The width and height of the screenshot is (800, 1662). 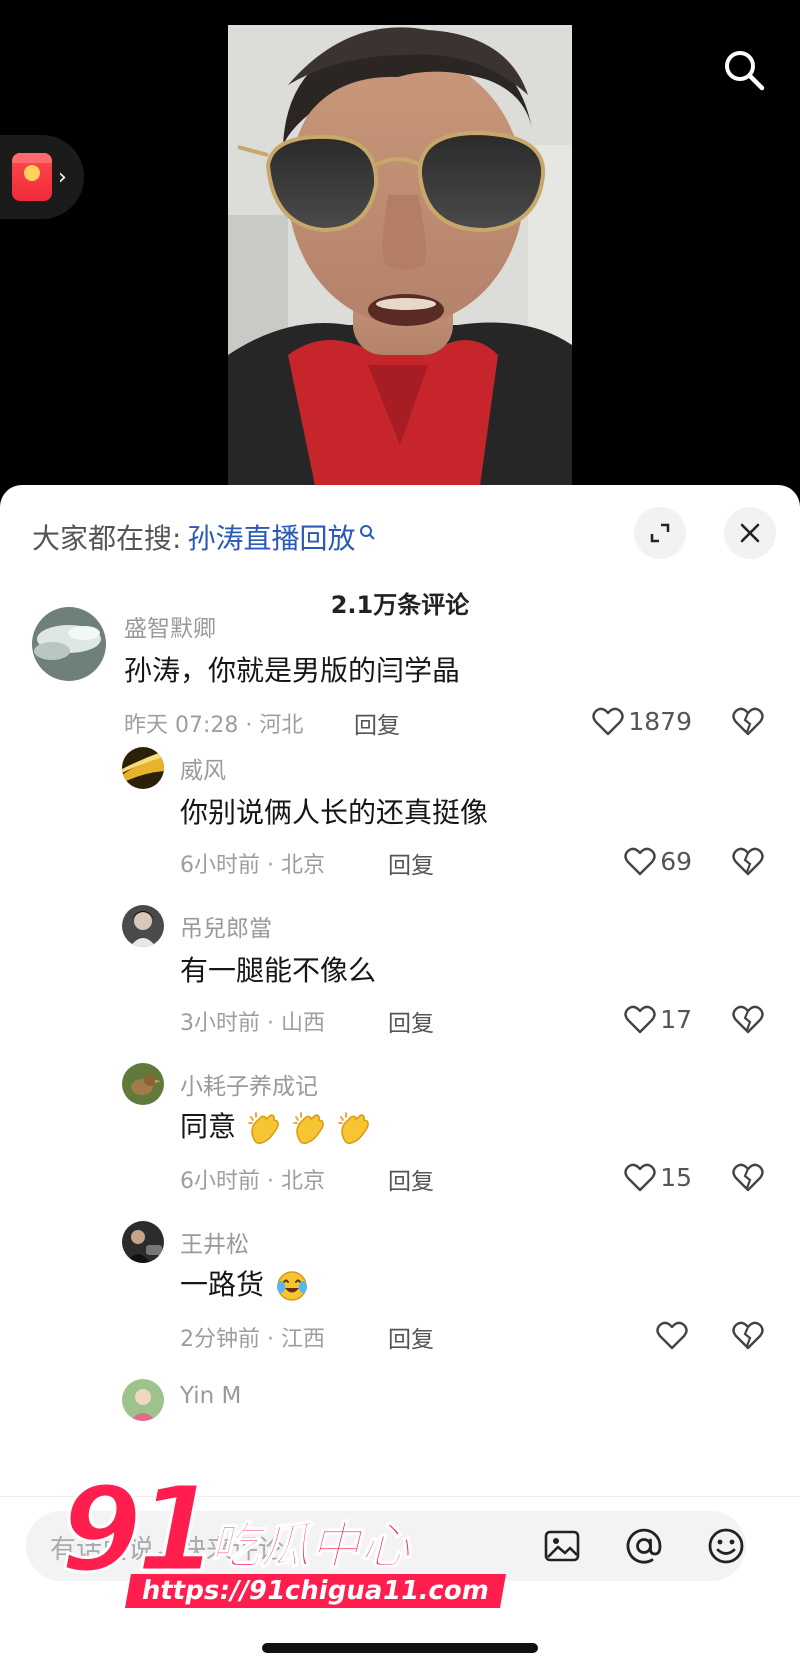 I want to click on mention-button, so click(x=644, y=1546).